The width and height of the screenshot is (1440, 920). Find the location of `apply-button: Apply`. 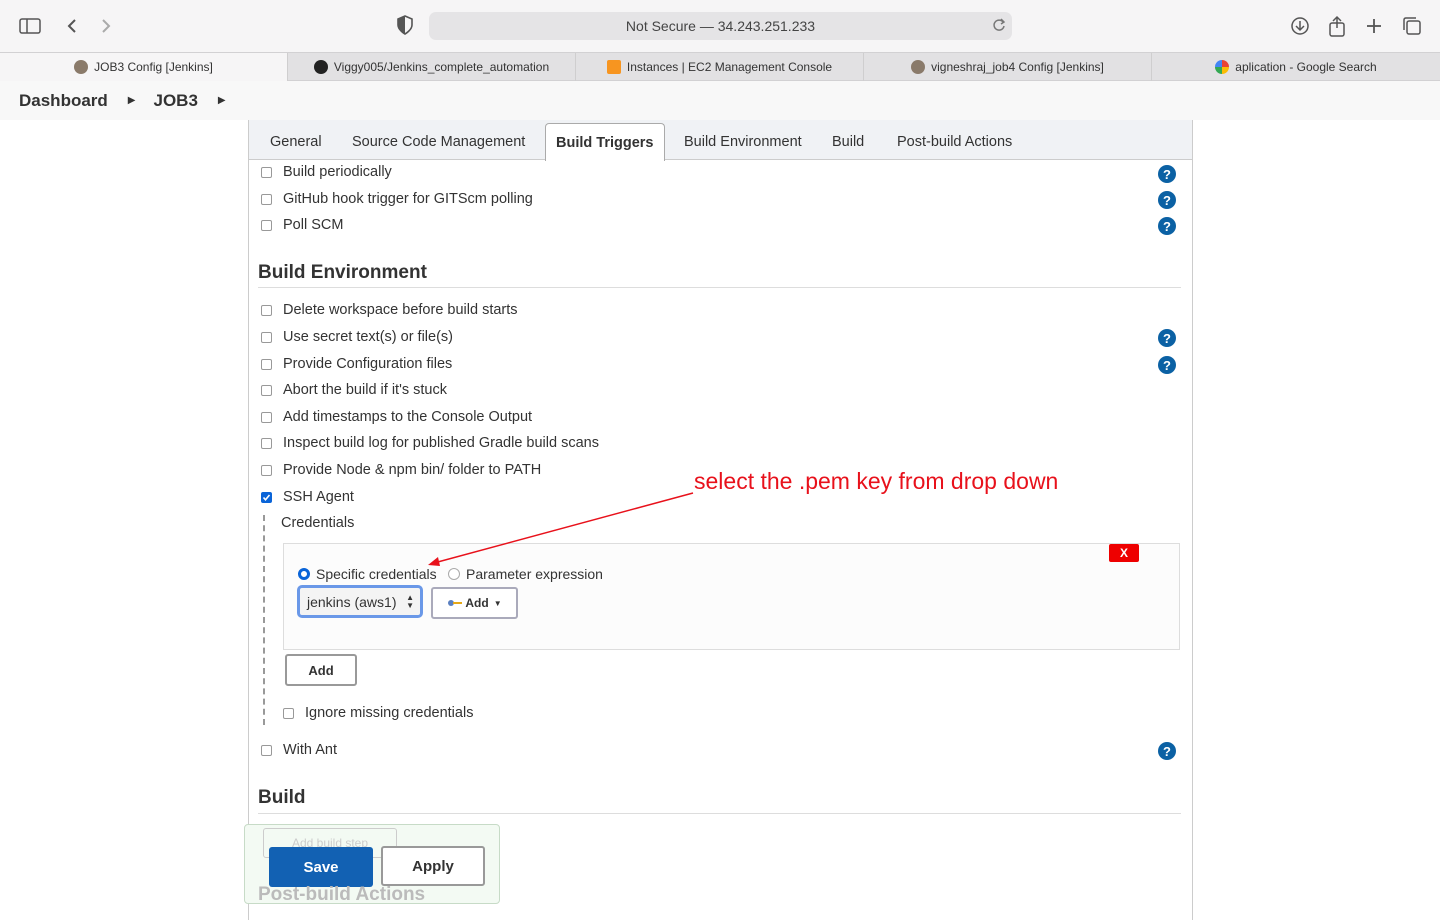

apply-button: Apply is located at coordinates (433, 866).